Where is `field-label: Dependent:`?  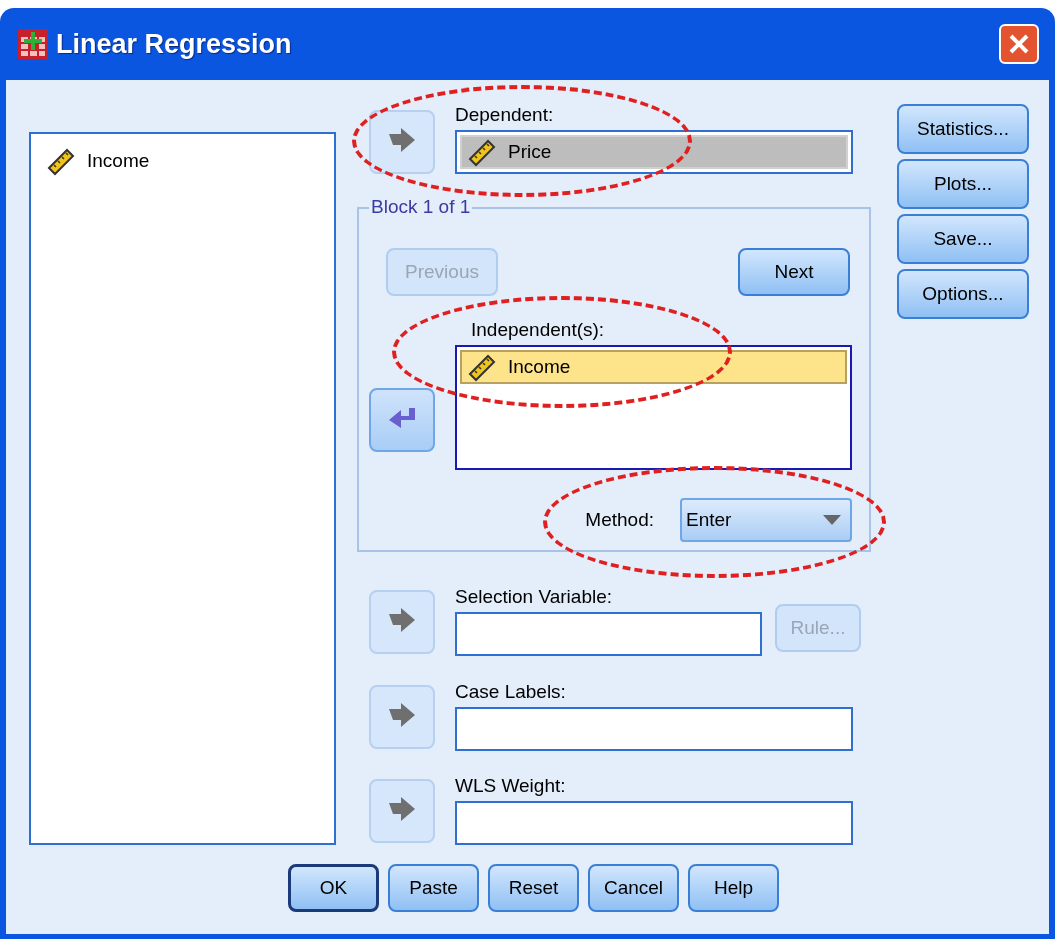 field-label: Dependent: is located at coordinates (505, 115).